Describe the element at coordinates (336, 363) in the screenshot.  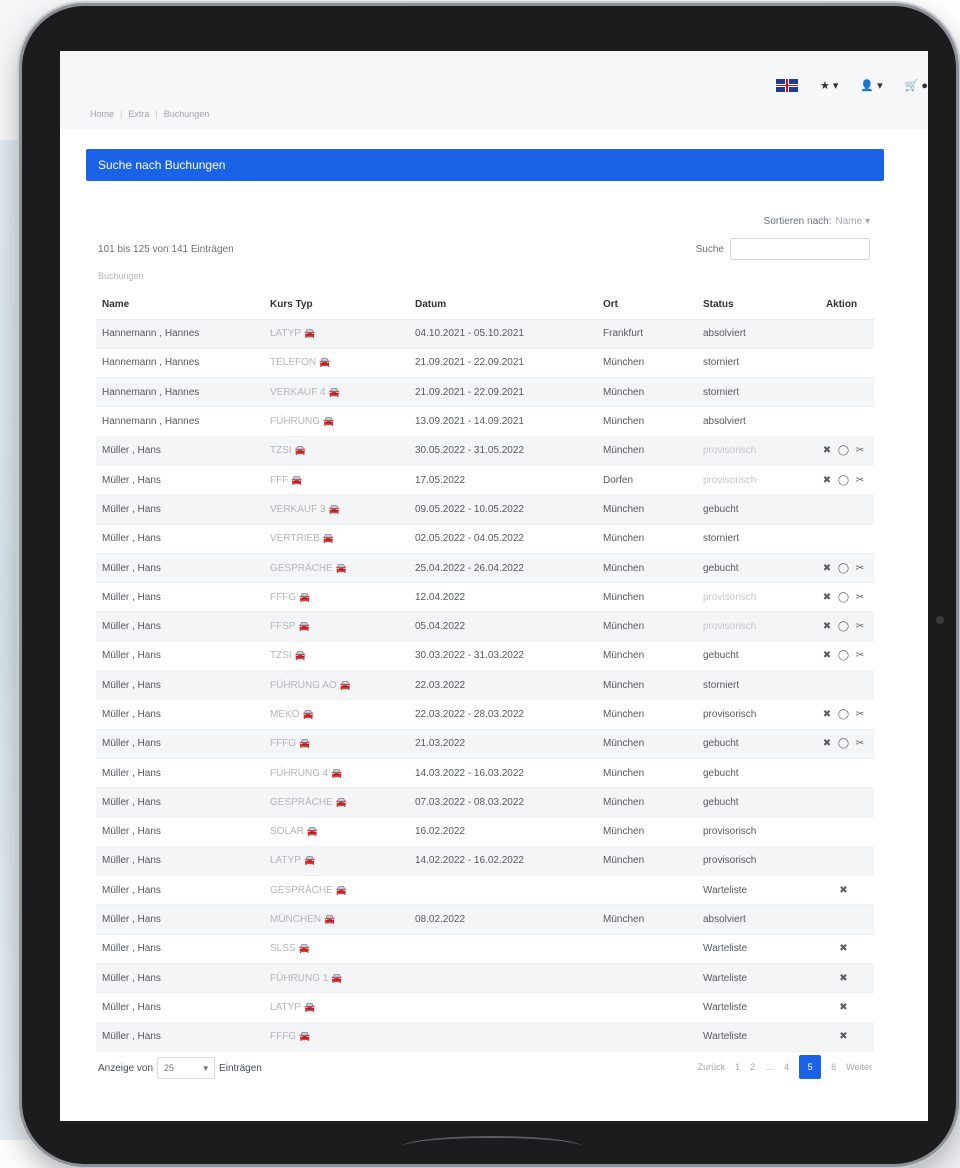
I see `row-course-type: TELEFON 🚘` at that location.